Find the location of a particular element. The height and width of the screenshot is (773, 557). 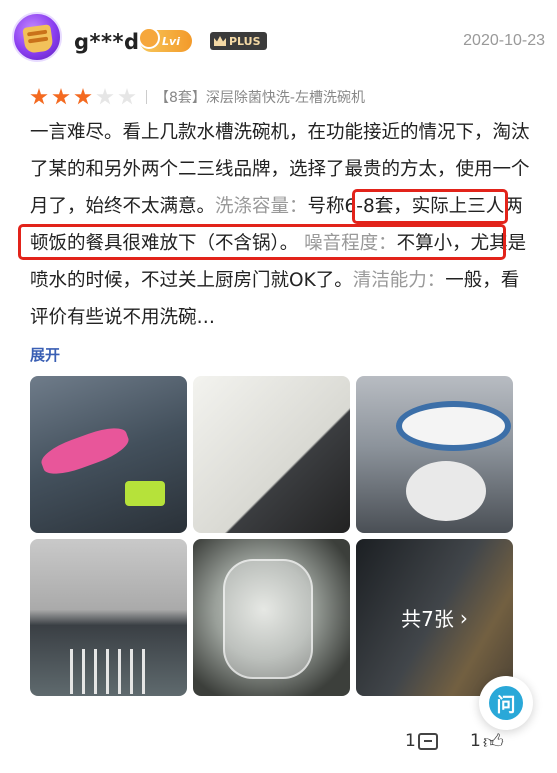

bowl-shape is located at coordinates (446, 491).